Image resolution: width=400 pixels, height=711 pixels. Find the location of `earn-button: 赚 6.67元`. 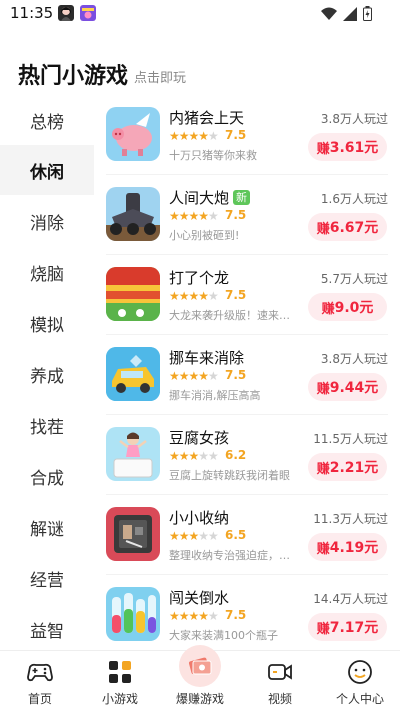

earn-button: 赚 6.67元 is located at coordinates (347, 227).